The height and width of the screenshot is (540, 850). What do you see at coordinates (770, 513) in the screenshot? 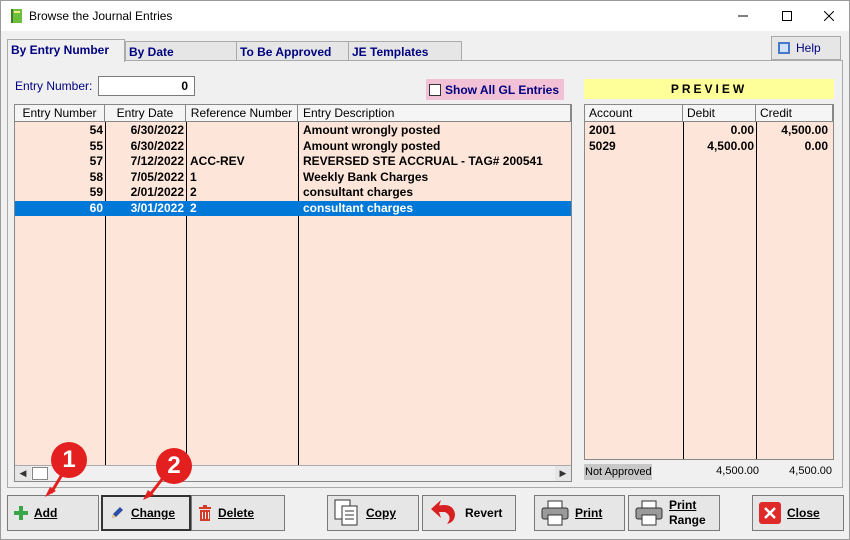
I see `close-x-icon` at bounding box center [770, 513].